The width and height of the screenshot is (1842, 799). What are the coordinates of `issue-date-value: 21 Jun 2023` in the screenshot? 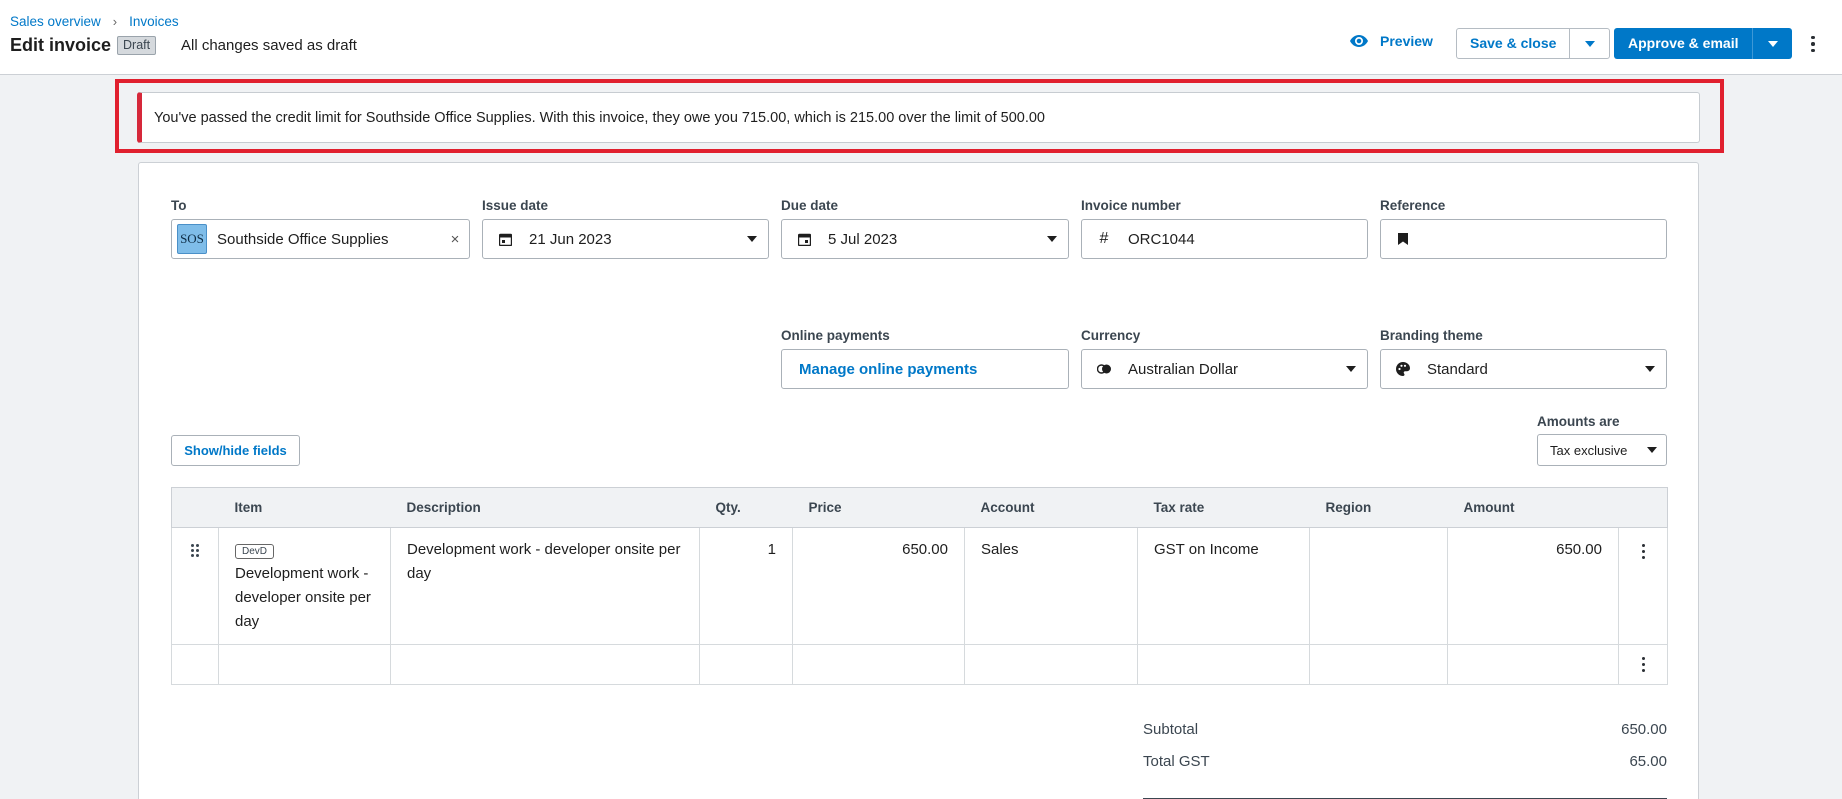 It's located at (570, 239).